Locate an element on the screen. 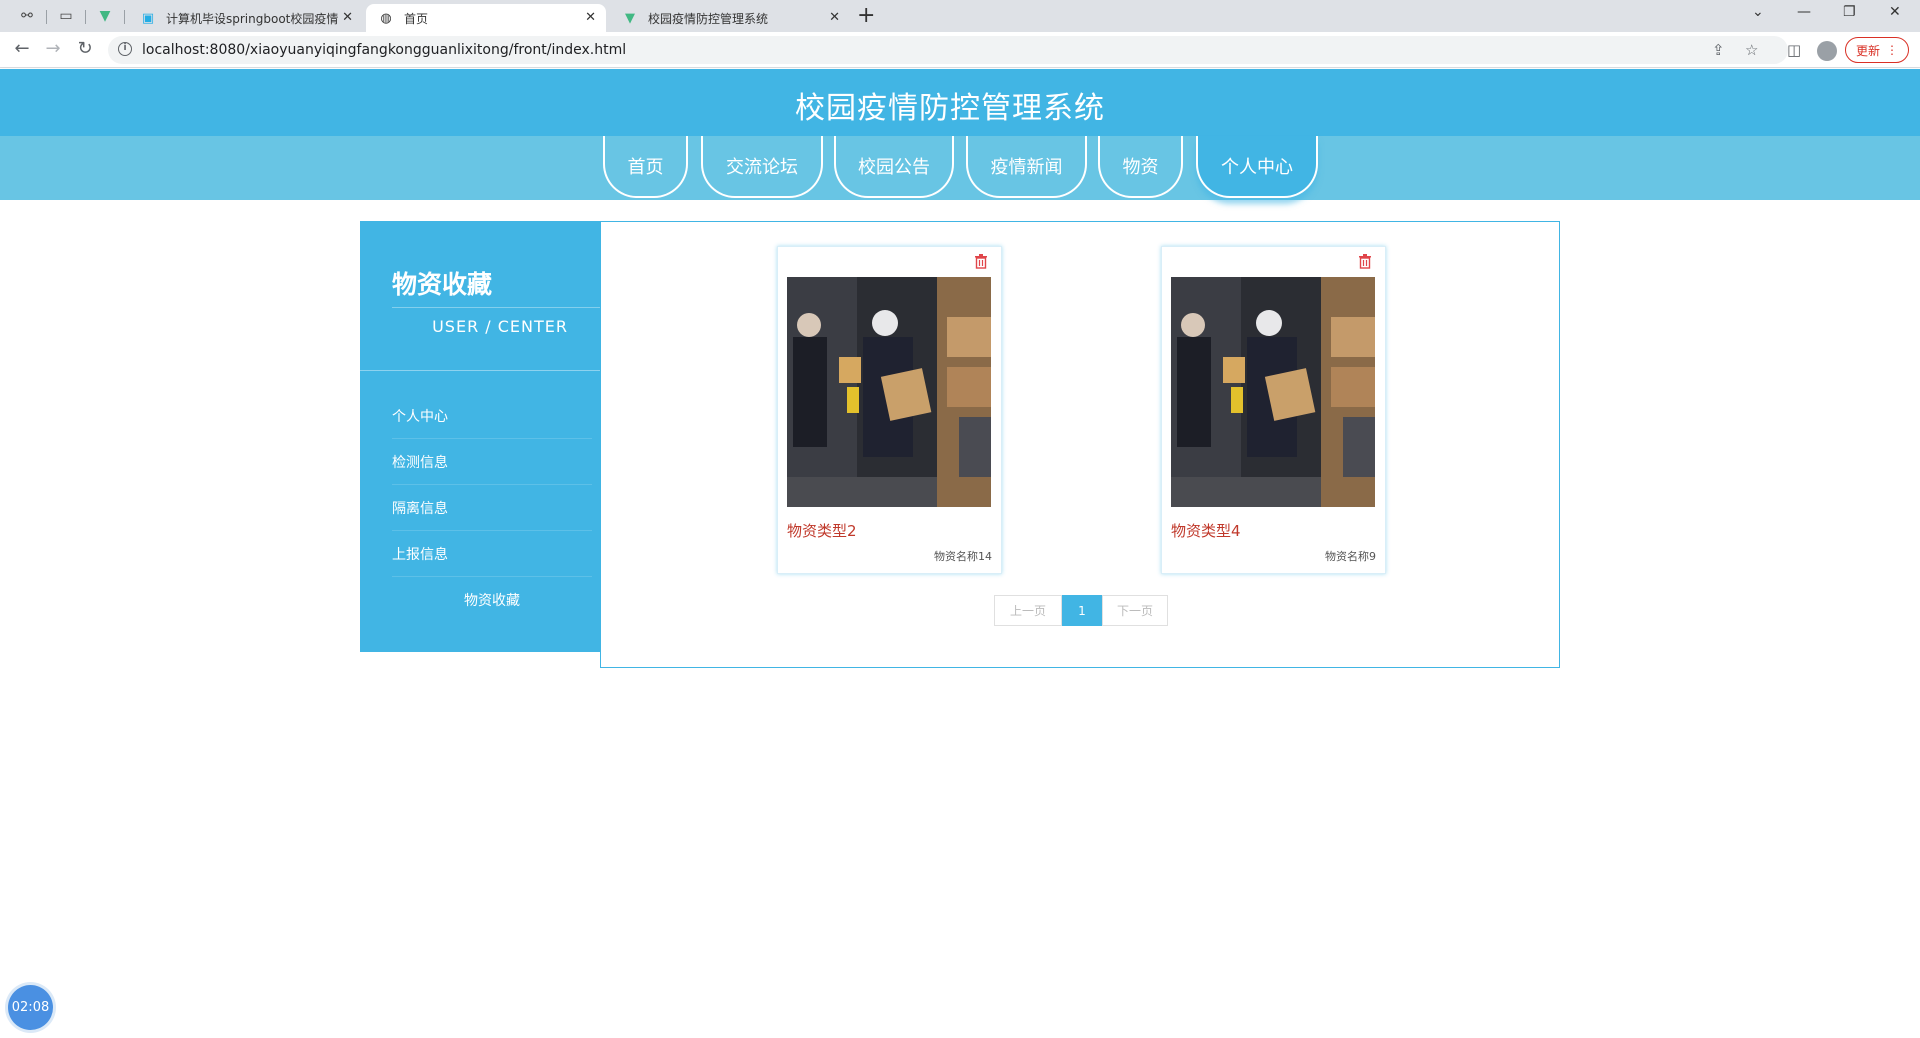  minimize-icon: — is located at coordinates (1804, 12).